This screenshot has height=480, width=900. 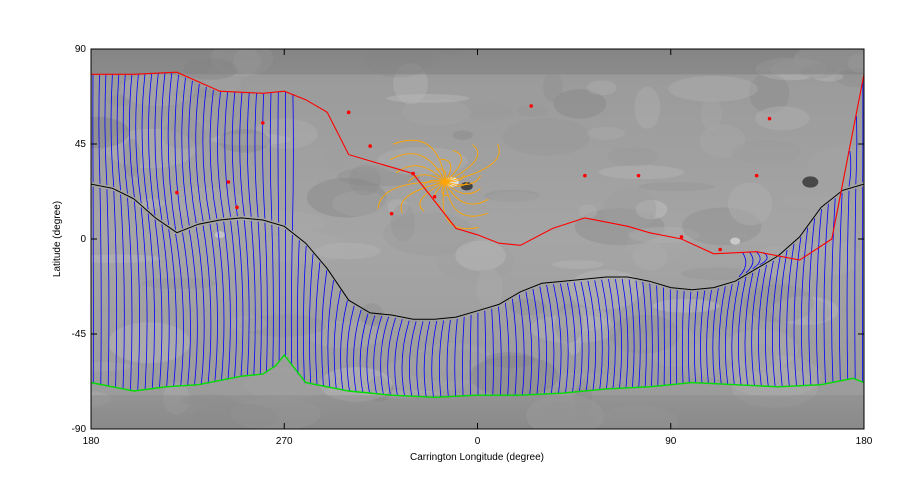 What do you see at coordinates (284, 441) in the screenshot?
I see `x-tick-label: 270` at bounding box center [284, 441].